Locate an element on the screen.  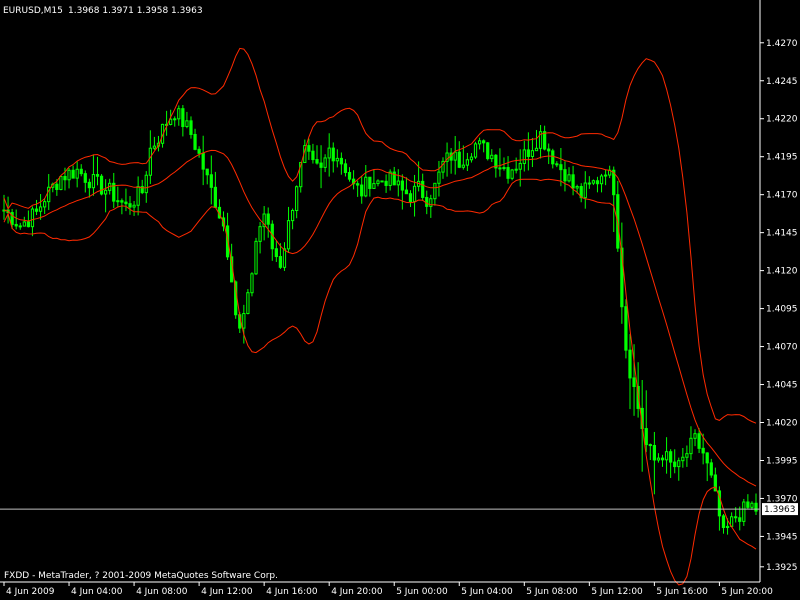
y-tick-label: 1.3995 is located at coordinates (782, 461).